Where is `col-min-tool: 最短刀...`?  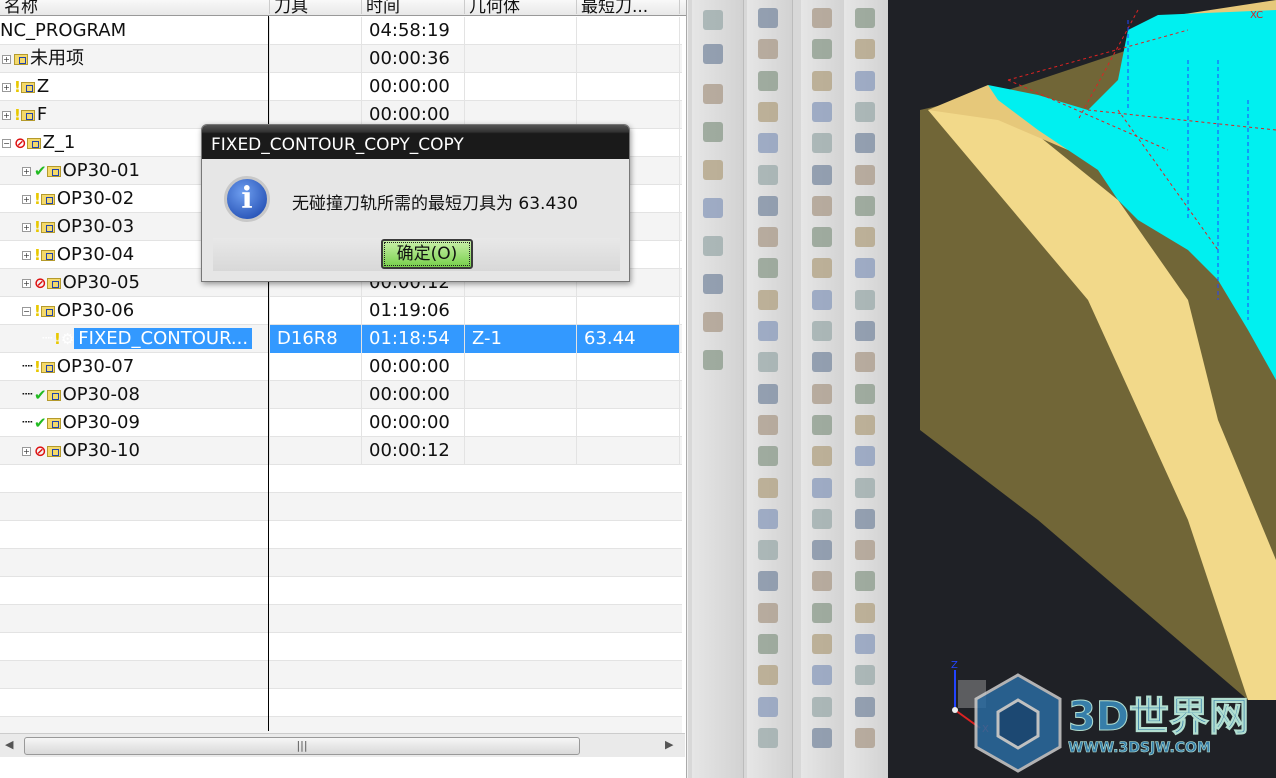 col-min-tool: 最短刀... is located at coordinates (628, 7).